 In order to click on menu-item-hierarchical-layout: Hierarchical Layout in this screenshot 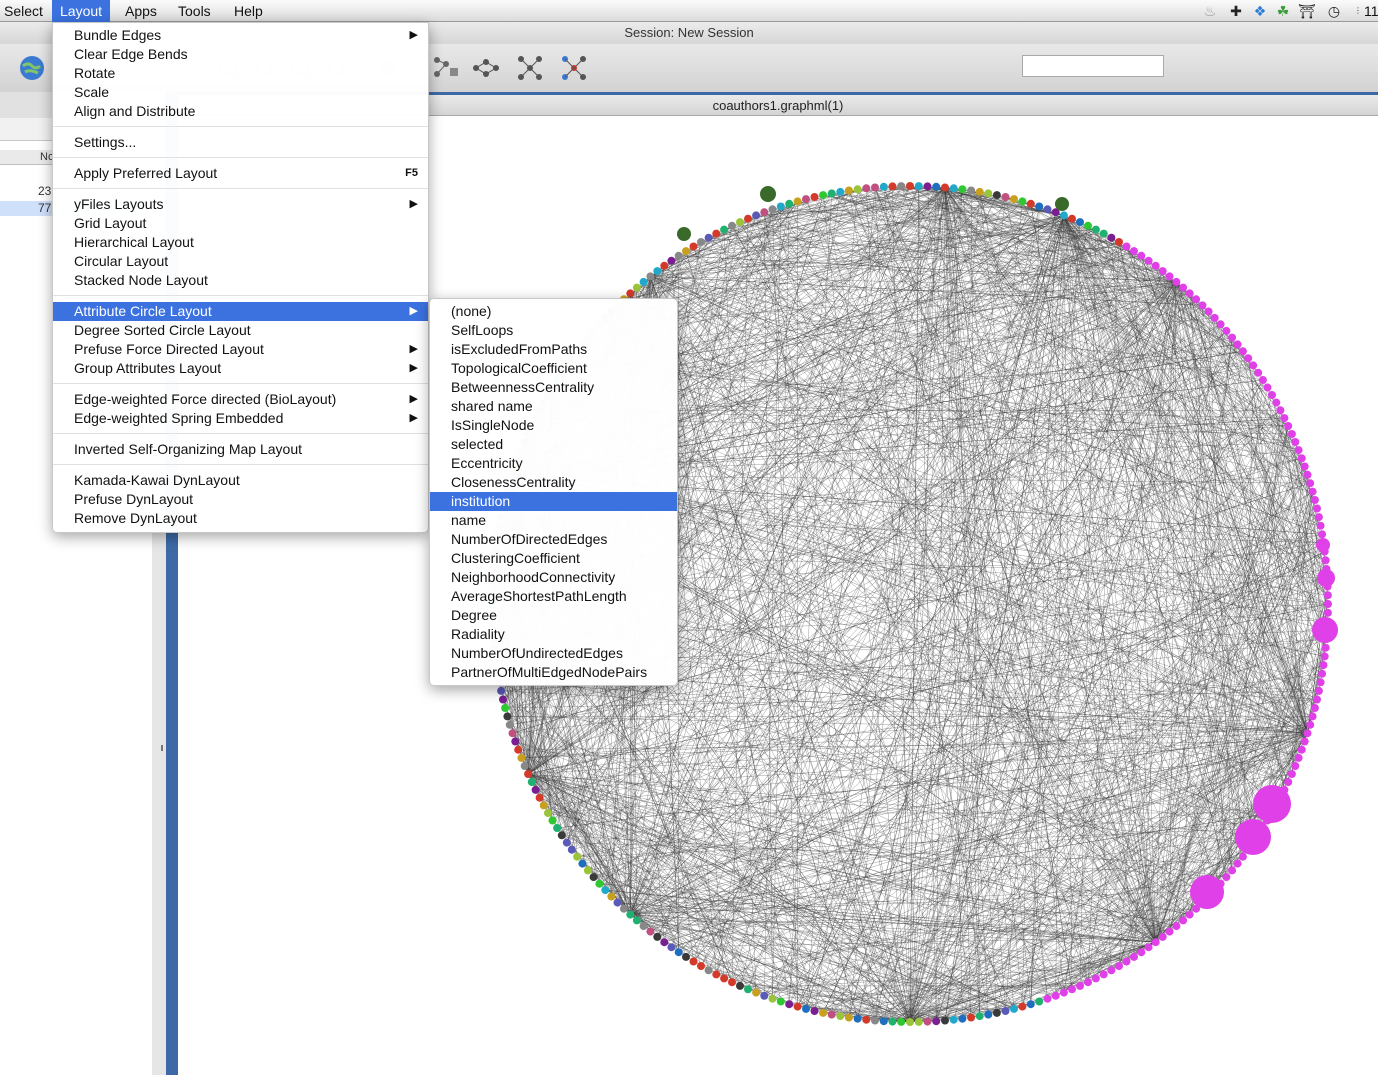, I will do `click(240, 242)`.